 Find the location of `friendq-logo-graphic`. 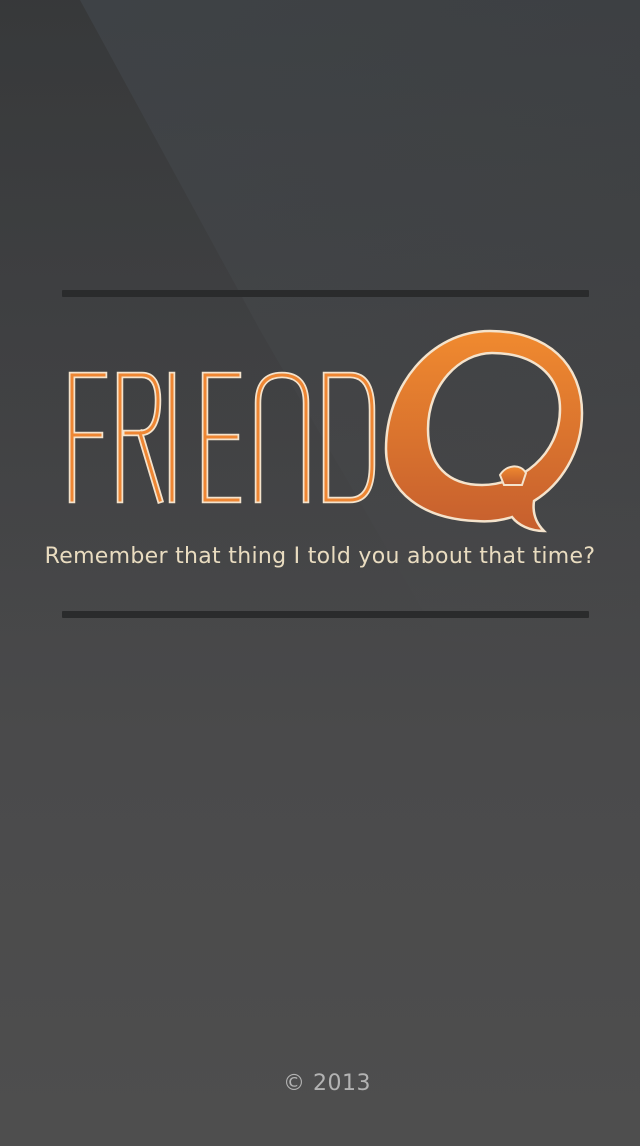

friendq-logo-graphic is located at coordinates (326, 431).